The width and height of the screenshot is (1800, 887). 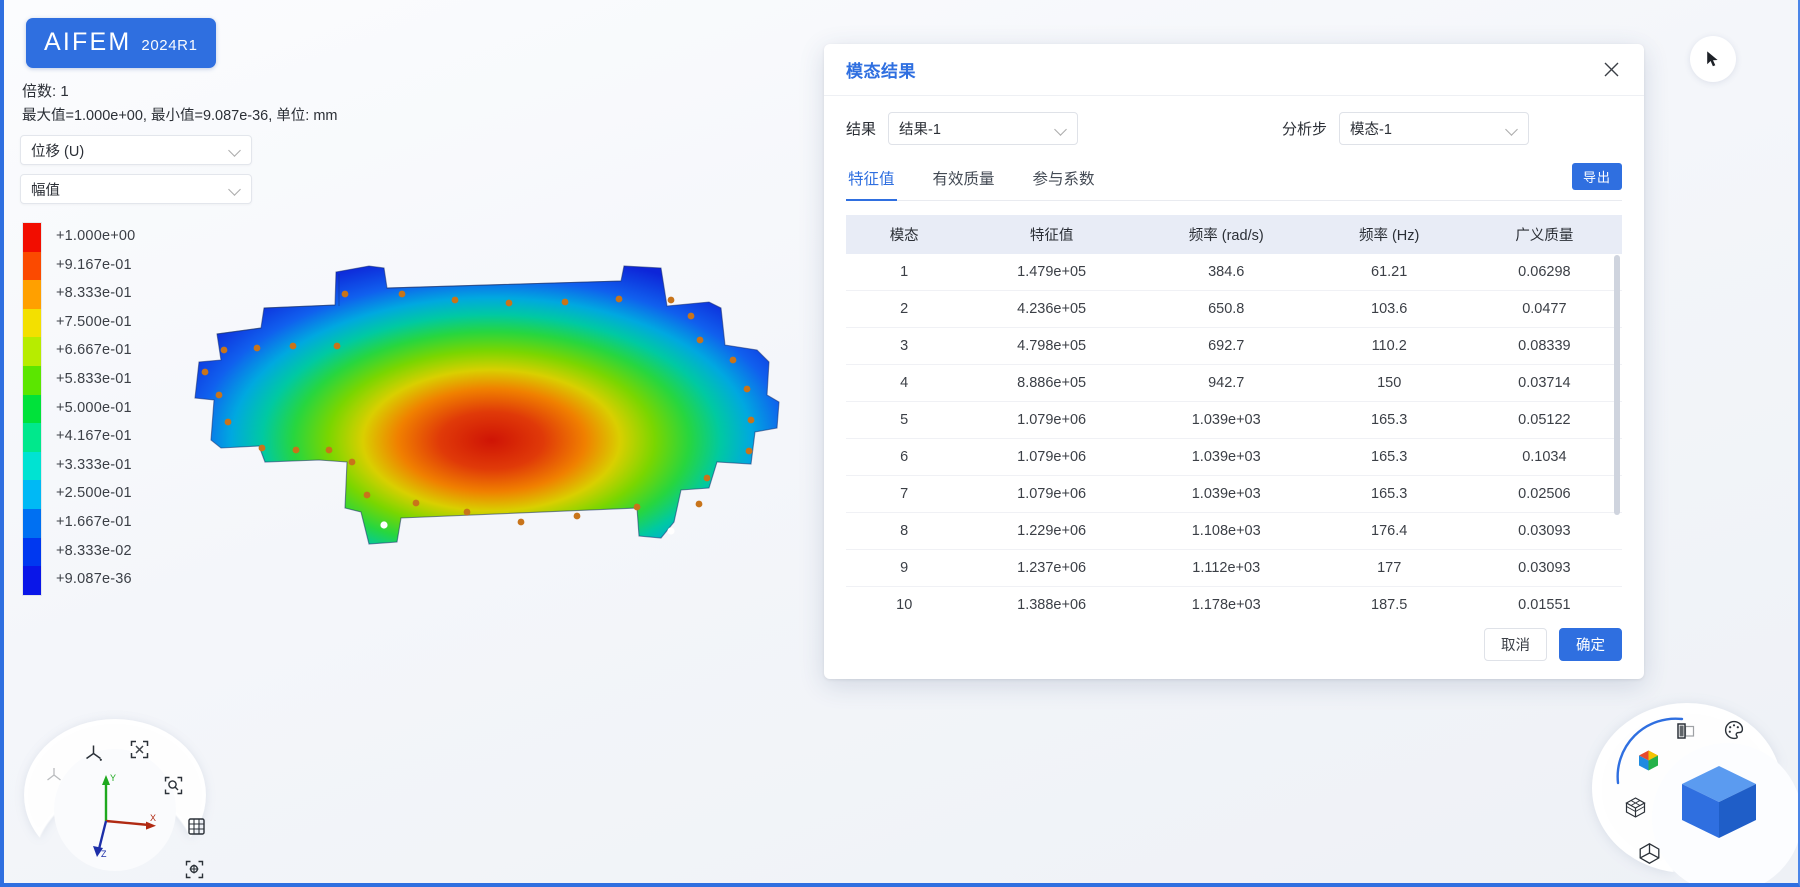 I want to click on legend-value-label: +1.000e+00, so click(x=96, y=236).